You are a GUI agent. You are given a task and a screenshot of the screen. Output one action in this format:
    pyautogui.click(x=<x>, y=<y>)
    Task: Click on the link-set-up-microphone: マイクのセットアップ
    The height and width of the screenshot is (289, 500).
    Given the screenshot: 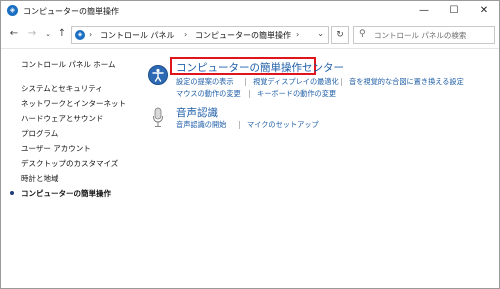 What is the action you would take?
    pyautogui.click(x=283, y=125)
    